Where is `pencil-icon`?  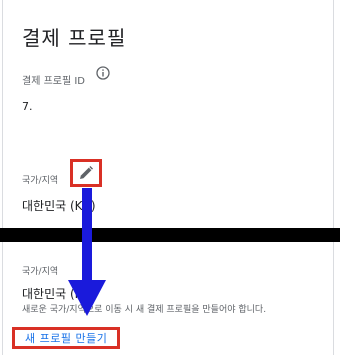 pencil-icon is located at coordinates (86, 172).